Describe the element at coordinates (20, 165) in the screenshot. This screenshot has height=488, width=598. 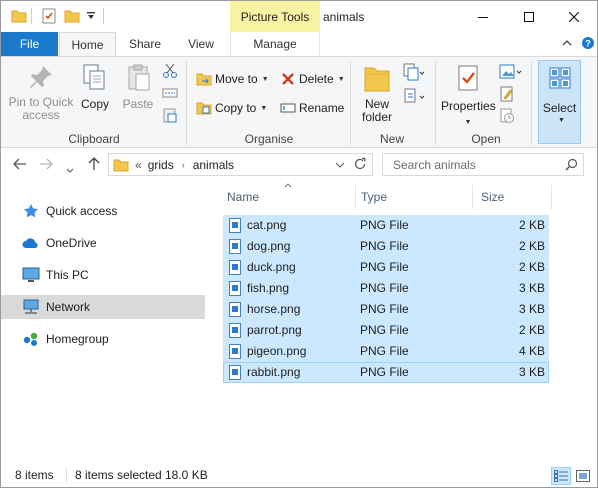
I see `back-button` at that location.